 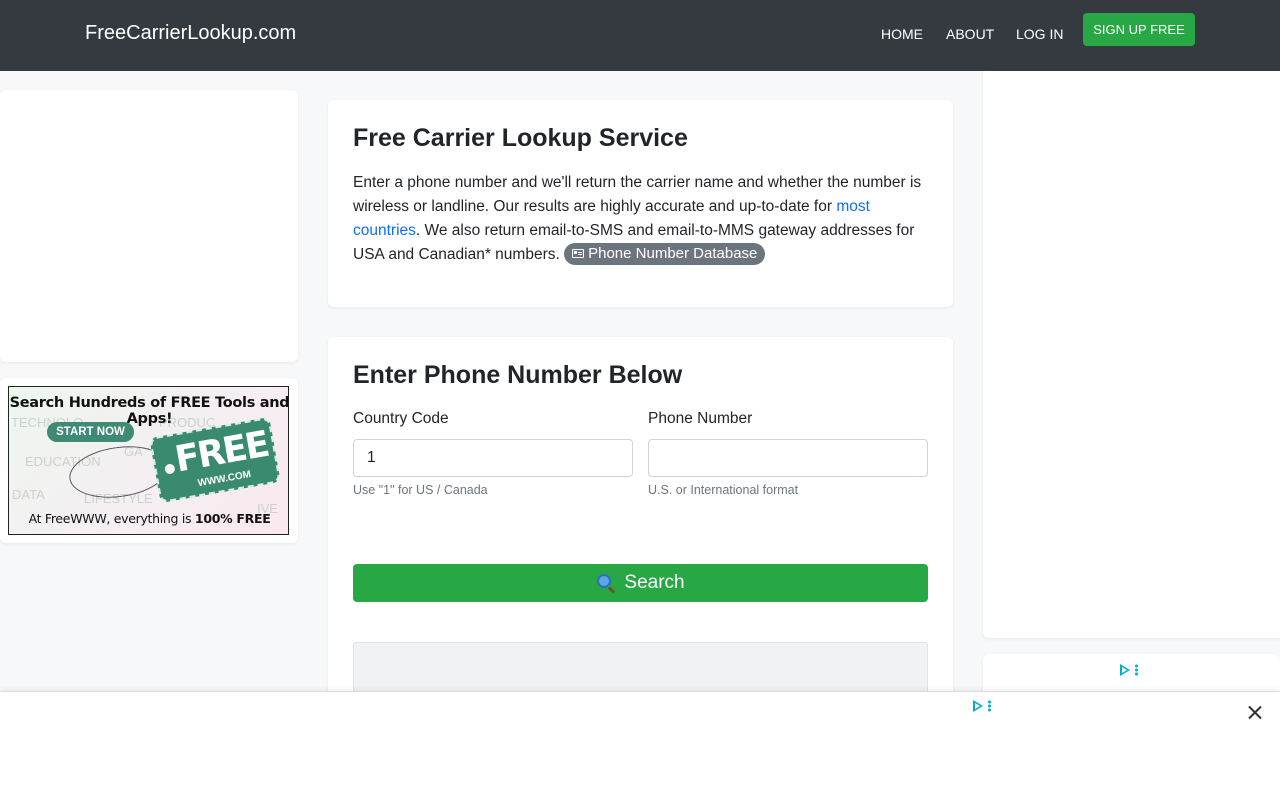 I want to click on banner-bg-word: DATA, so click(x=28, y=494).